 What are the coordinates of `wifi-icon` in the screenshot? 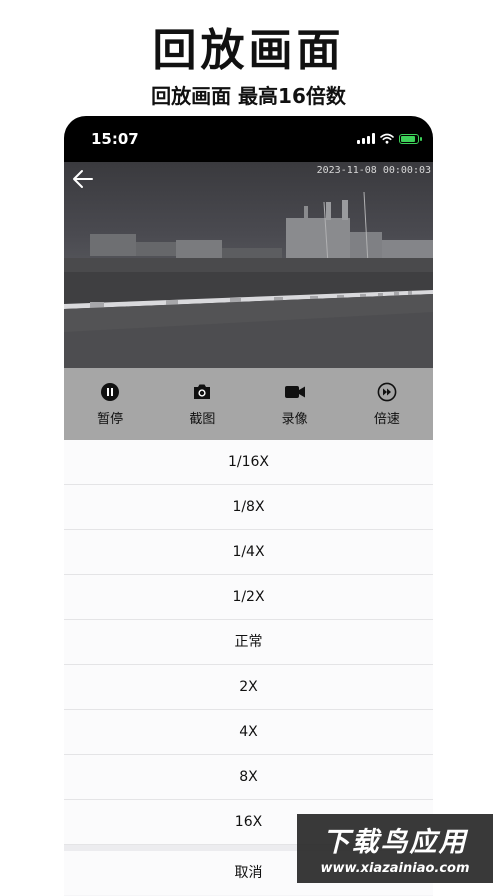 It's located at (387, 138).